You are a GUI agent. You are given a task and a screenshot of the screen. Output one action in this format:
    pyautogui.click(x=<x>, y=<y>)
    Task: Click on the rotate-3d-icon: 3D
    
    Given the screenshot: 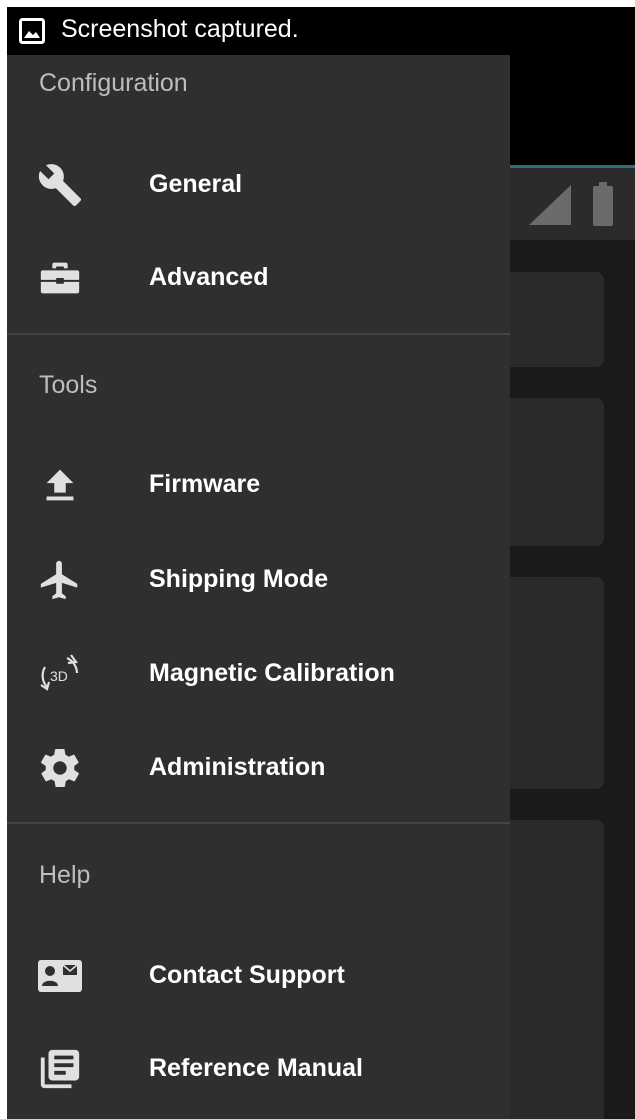 What is the action you would take?
    pyautogui.click(x=60, y=674)
    